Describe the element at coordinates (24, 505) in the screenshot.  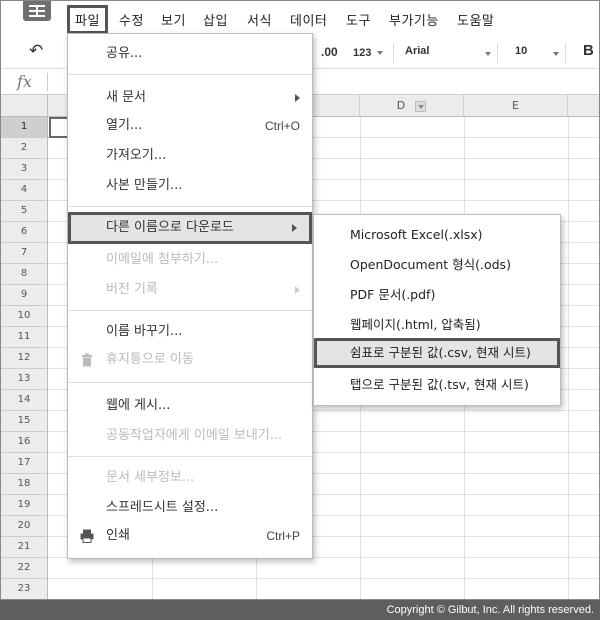
I see `row-header: 19` at that location.